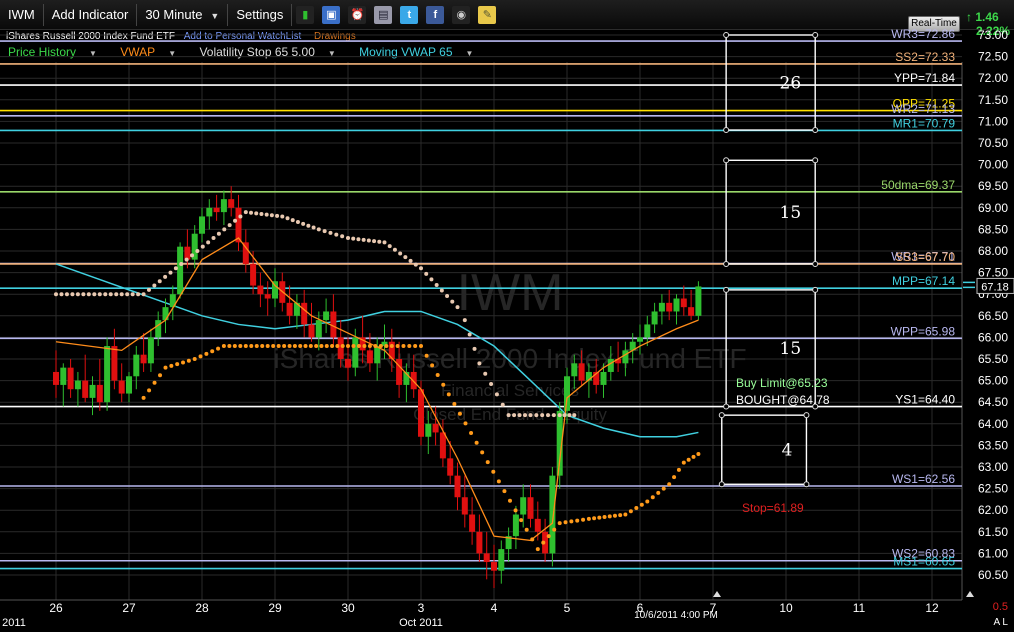 The image size is (1014, 632). What do you see at coordinates (510, 390) in the screenshot?
I see `watermark-sector: Financial Services` at bounding box center [510, 390].